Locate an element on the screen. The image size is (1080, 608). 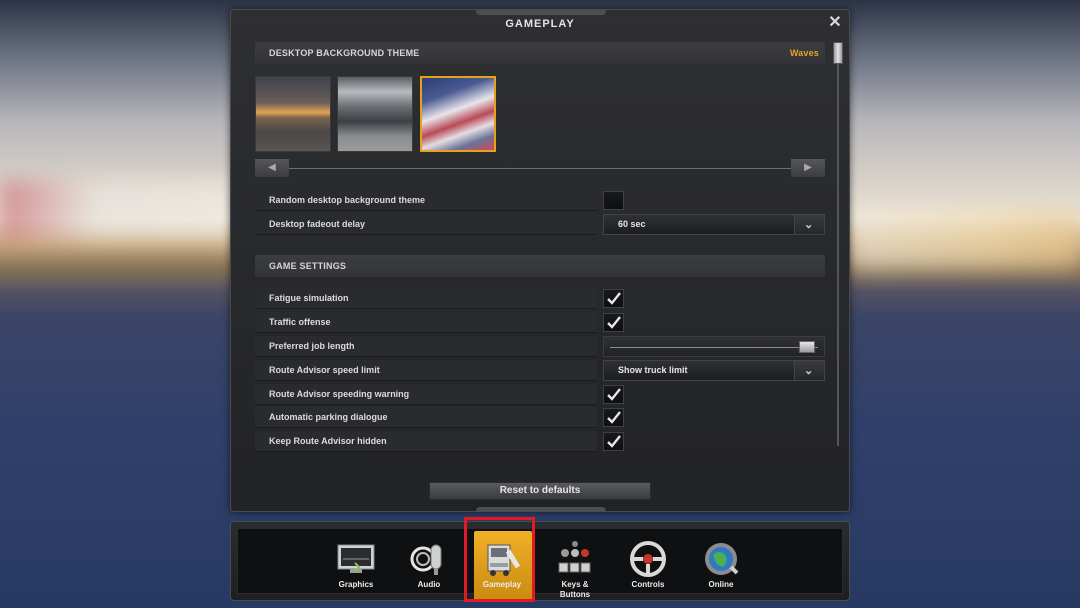
scroller-track is located at coordinates (540, 168).